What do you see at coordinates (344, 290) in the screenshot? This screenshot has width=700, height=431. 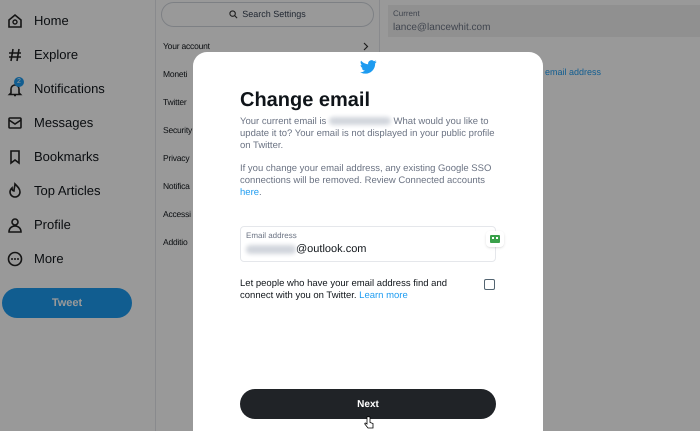 I see `discoverability-text: Let people who have your email address find and connect with you on Twitter. Learn more` at bounding box center [344, 290].